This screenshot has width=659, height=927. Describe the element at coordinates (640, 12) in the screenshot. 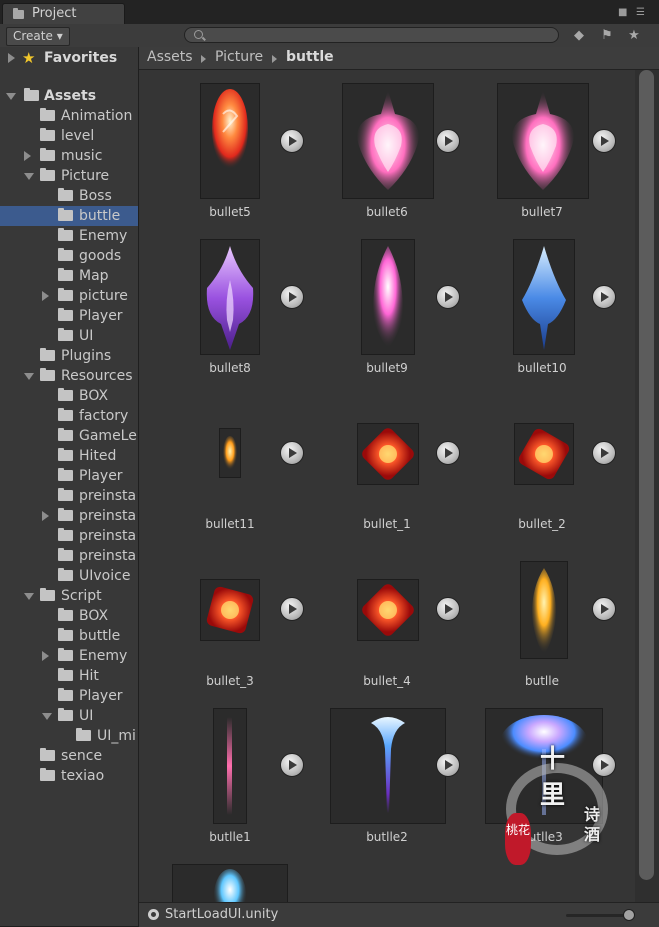

I see `menu-icon: ☰` at that location.